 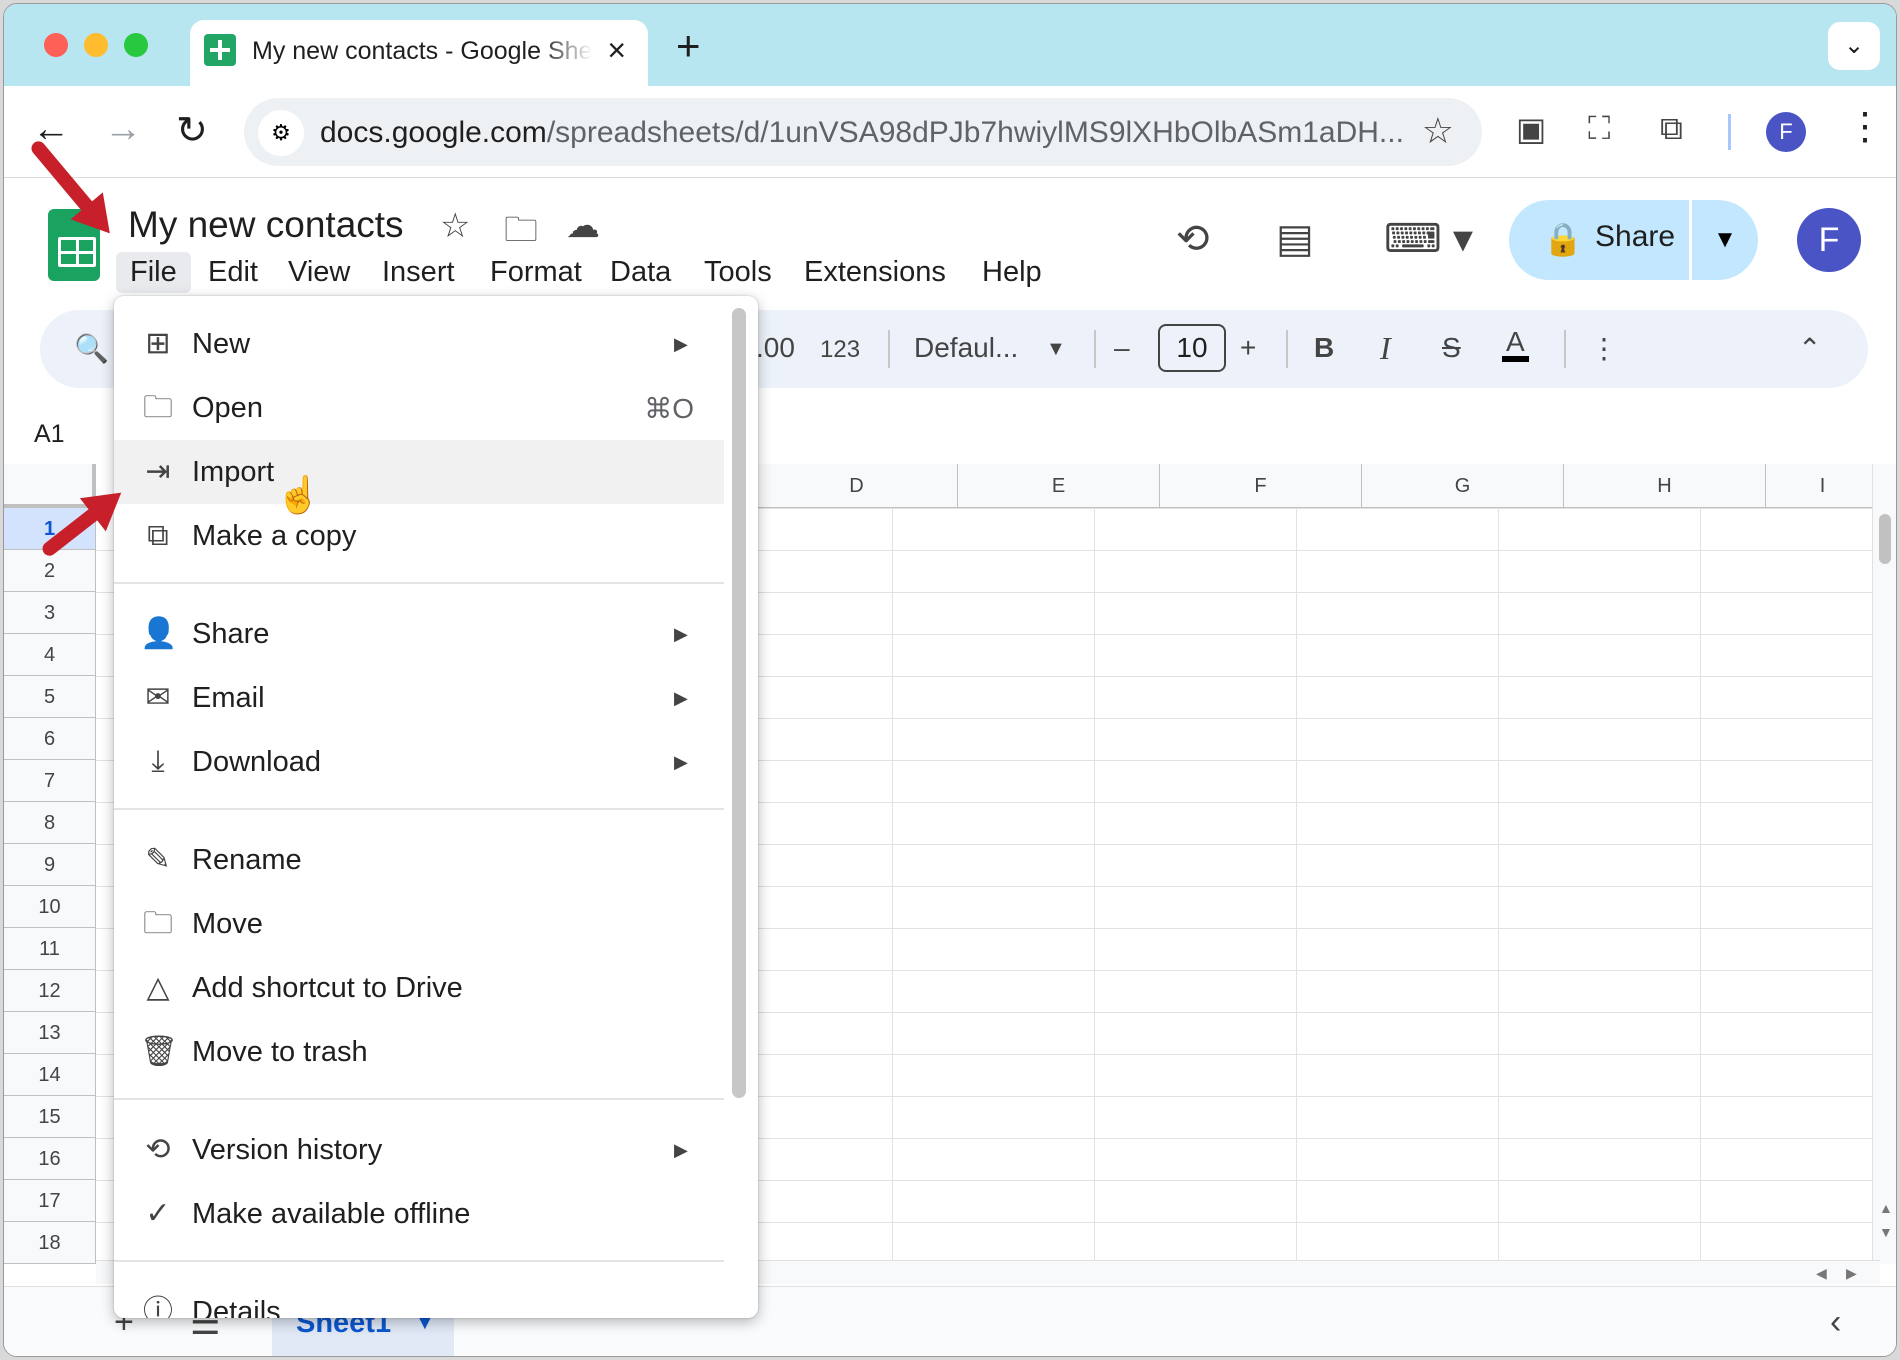 What do you see at coordinates (233, 272) in the screenshot?
I see `menu-edit: Edit` at bounding box center [233, 272].